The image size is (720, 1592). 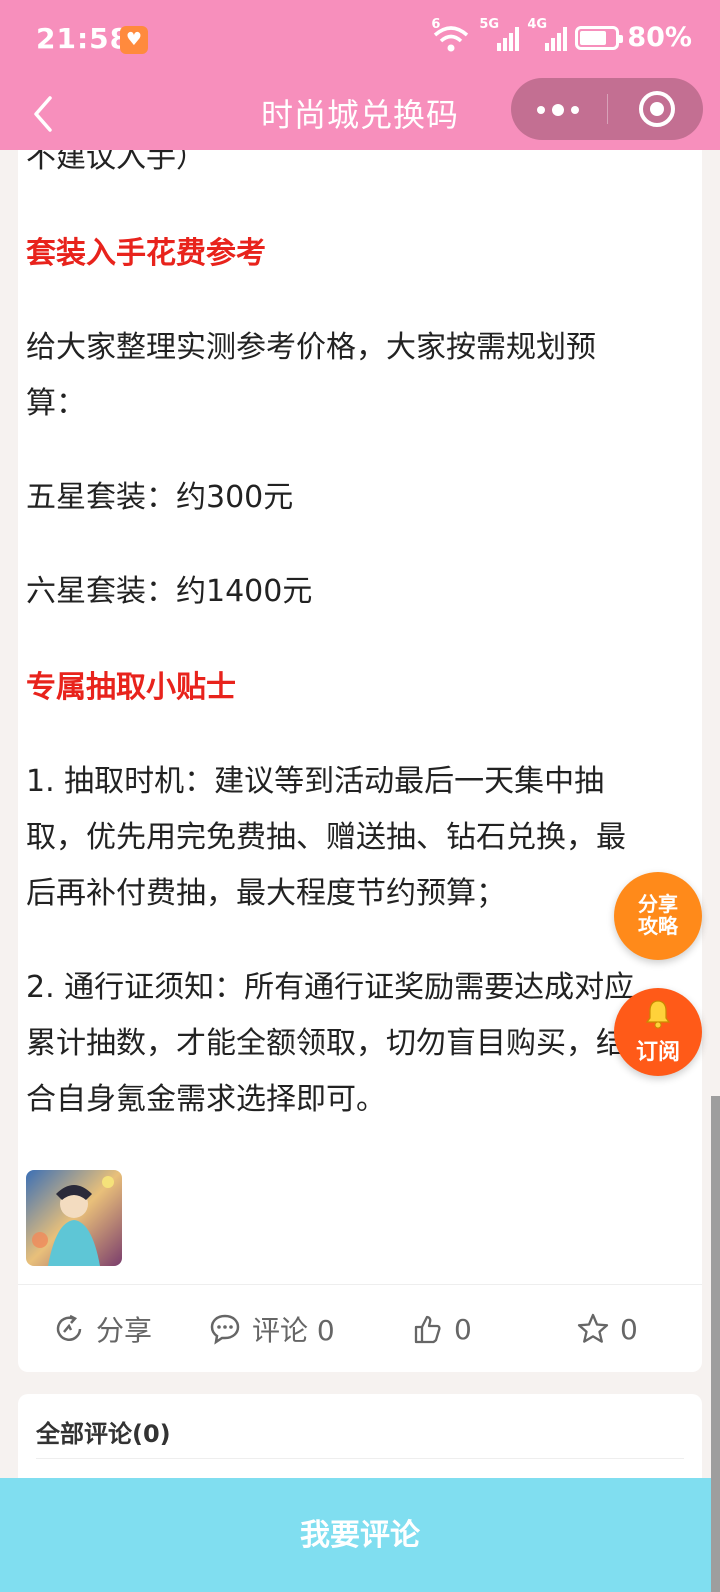 I want to click on like-count: 0, so click(x=463, y=1329).